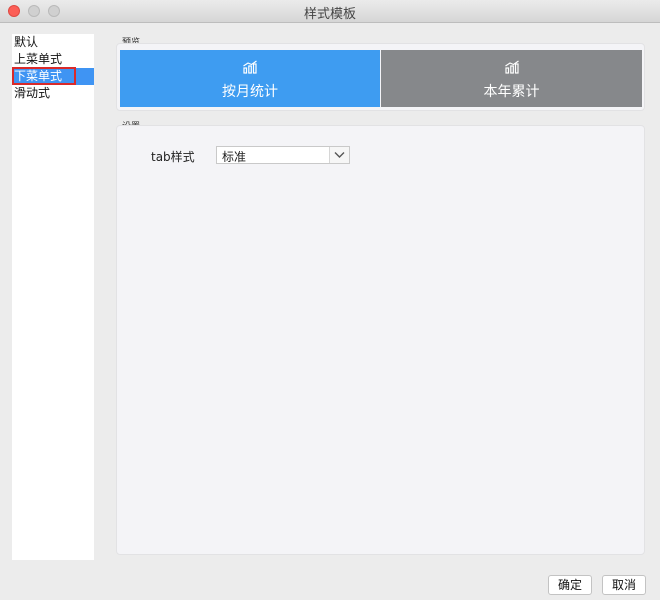 This screenshot has height=600, width=660. I want to click on style-list-item-bottom-menu: 下菜单式, so click(53, 76).